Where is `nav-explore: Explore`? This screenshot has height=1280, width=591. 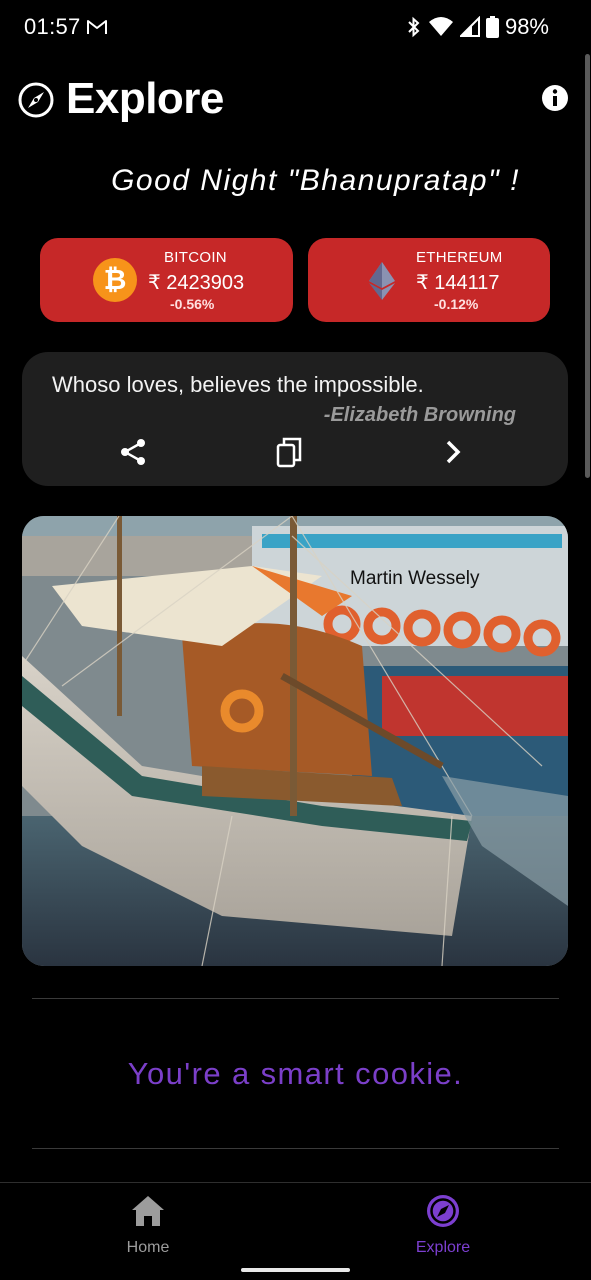
nav-explore: Explore is located at coordinates (443, 1225).